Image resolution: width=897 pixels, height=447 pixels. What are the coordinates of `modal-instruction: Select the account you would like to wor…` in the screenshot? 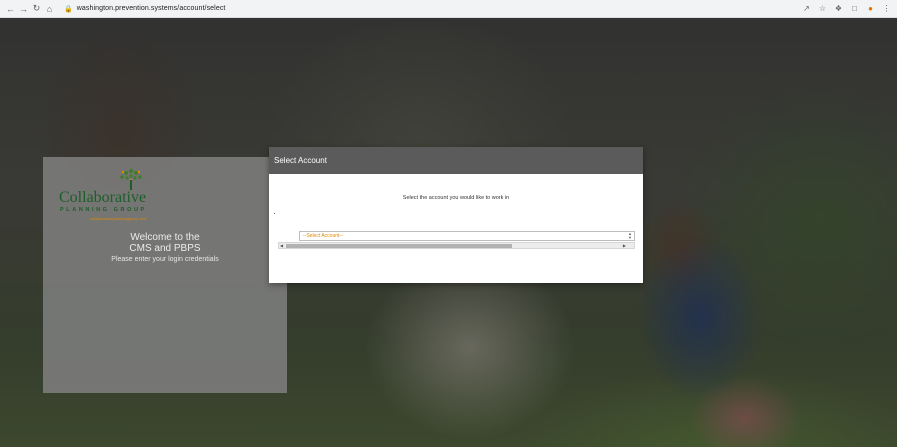 It's located at (456, 198).